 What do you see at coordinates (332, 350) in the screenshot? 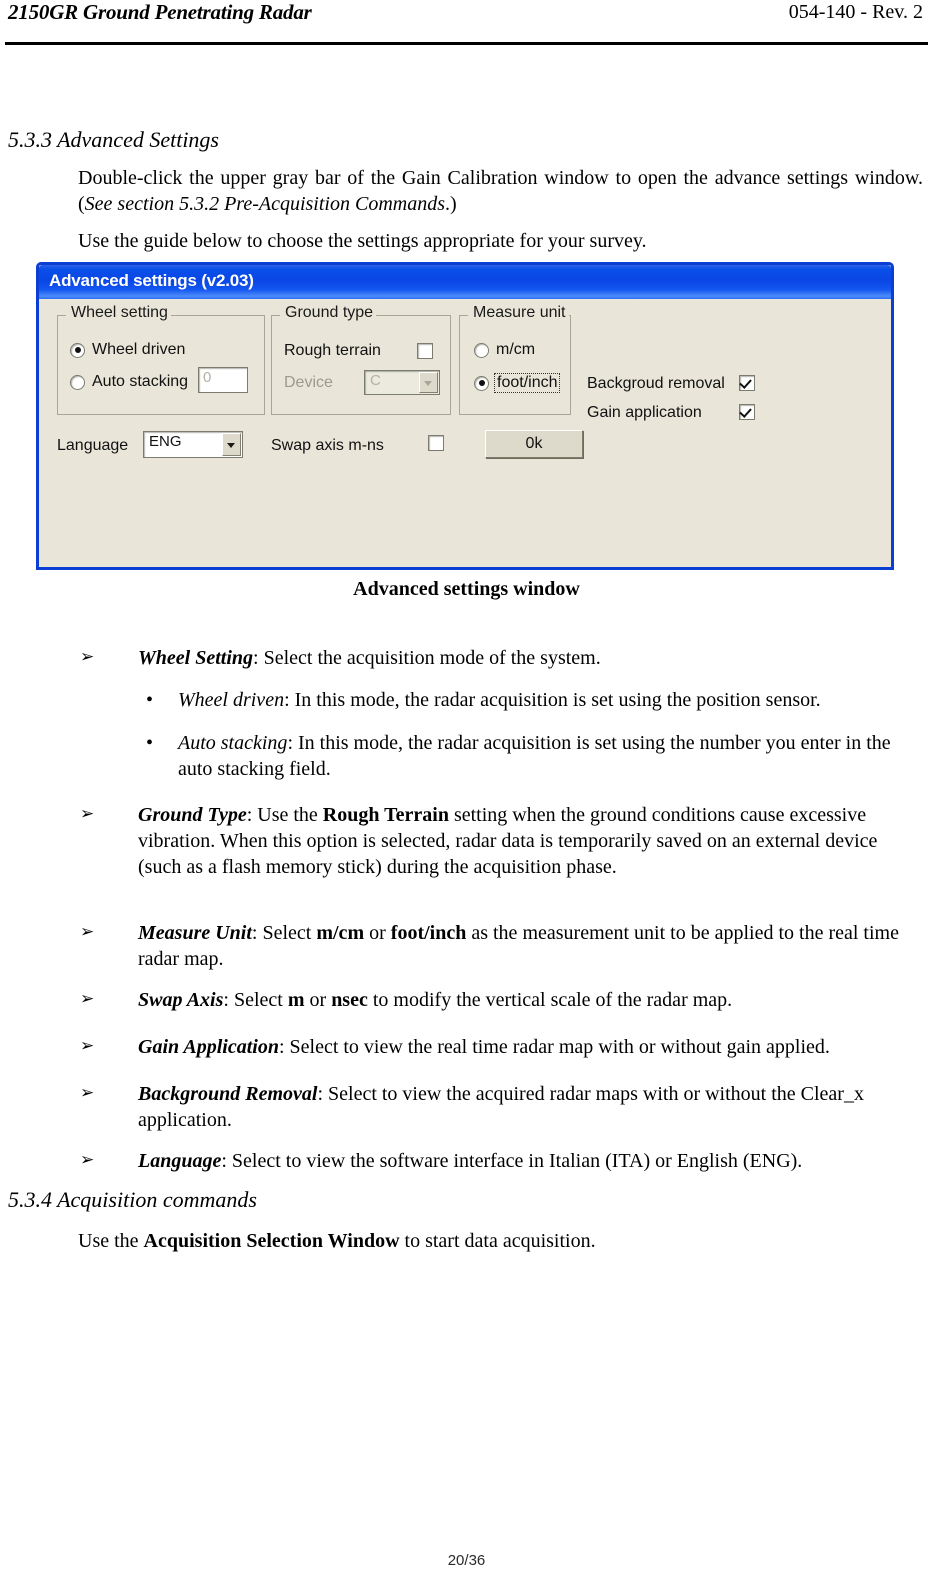
I see `rough-terrain-label: Rough terrain` at bounding box center [332, 350].